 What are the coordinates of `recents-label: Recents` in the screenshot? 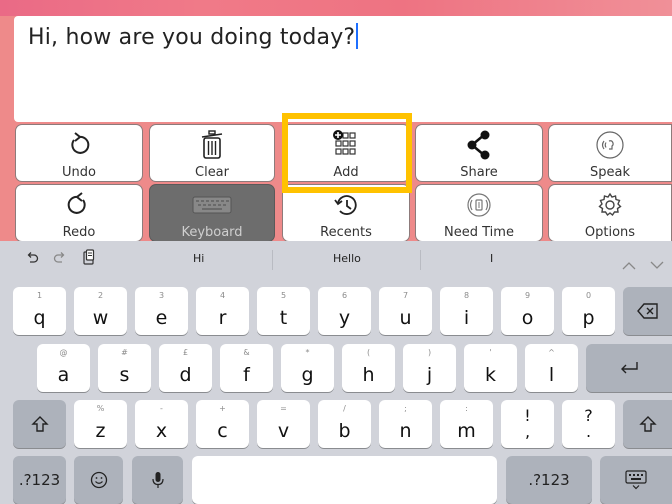 It's located at (346, 232).